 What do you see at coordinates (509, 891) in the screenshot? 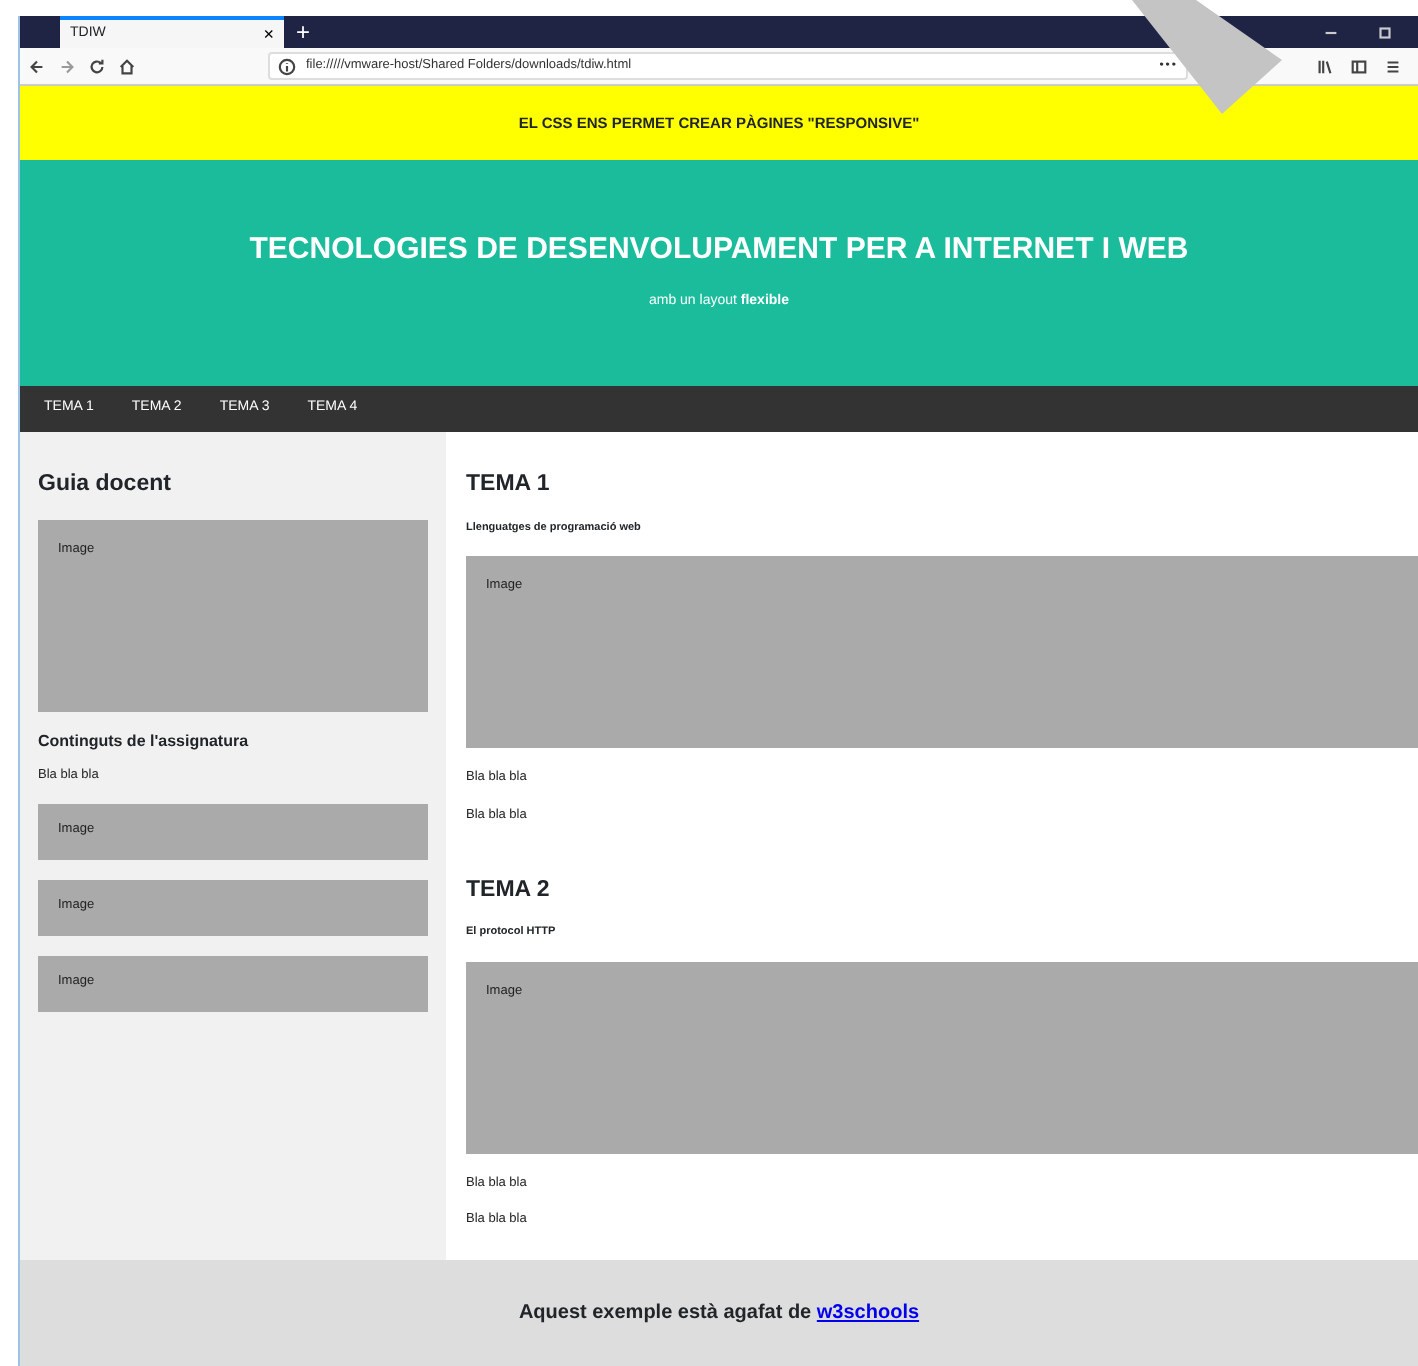
I see `section-title: TEMA 2` at bounding box center [509, 891].